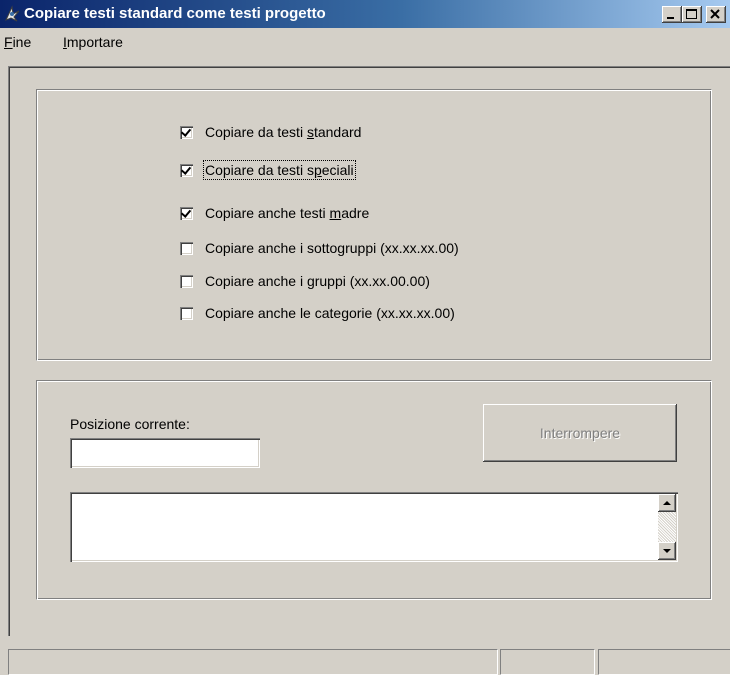  Describe the element at coordinates (186, 313) in the screenshot. I see `checkbox-categories` at that location.